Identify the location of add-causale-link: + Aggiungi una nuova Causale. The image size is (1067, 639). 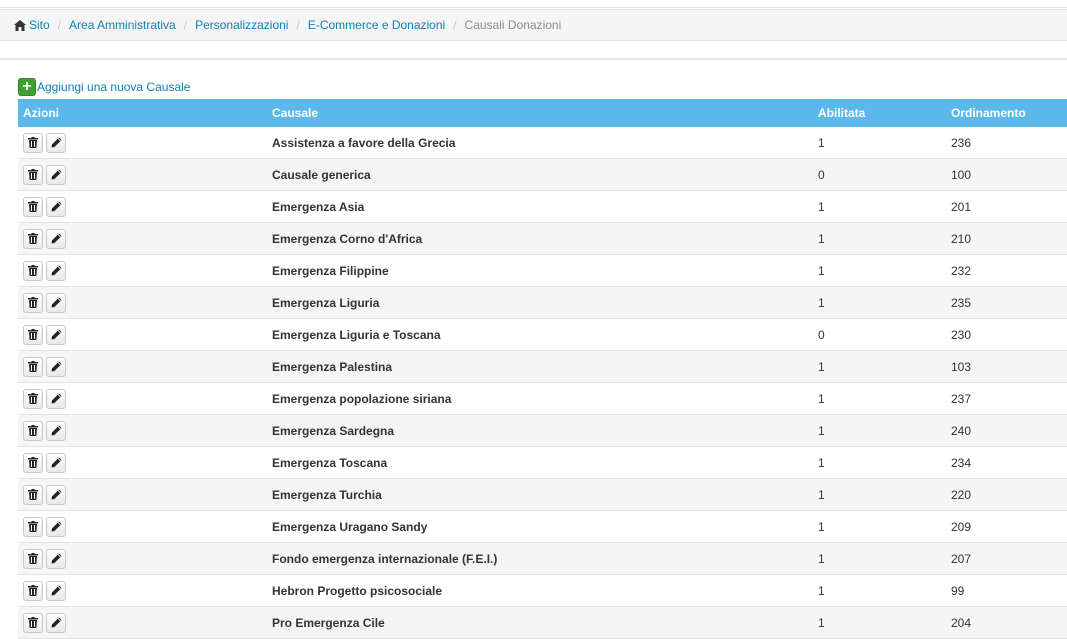
(104, 87).